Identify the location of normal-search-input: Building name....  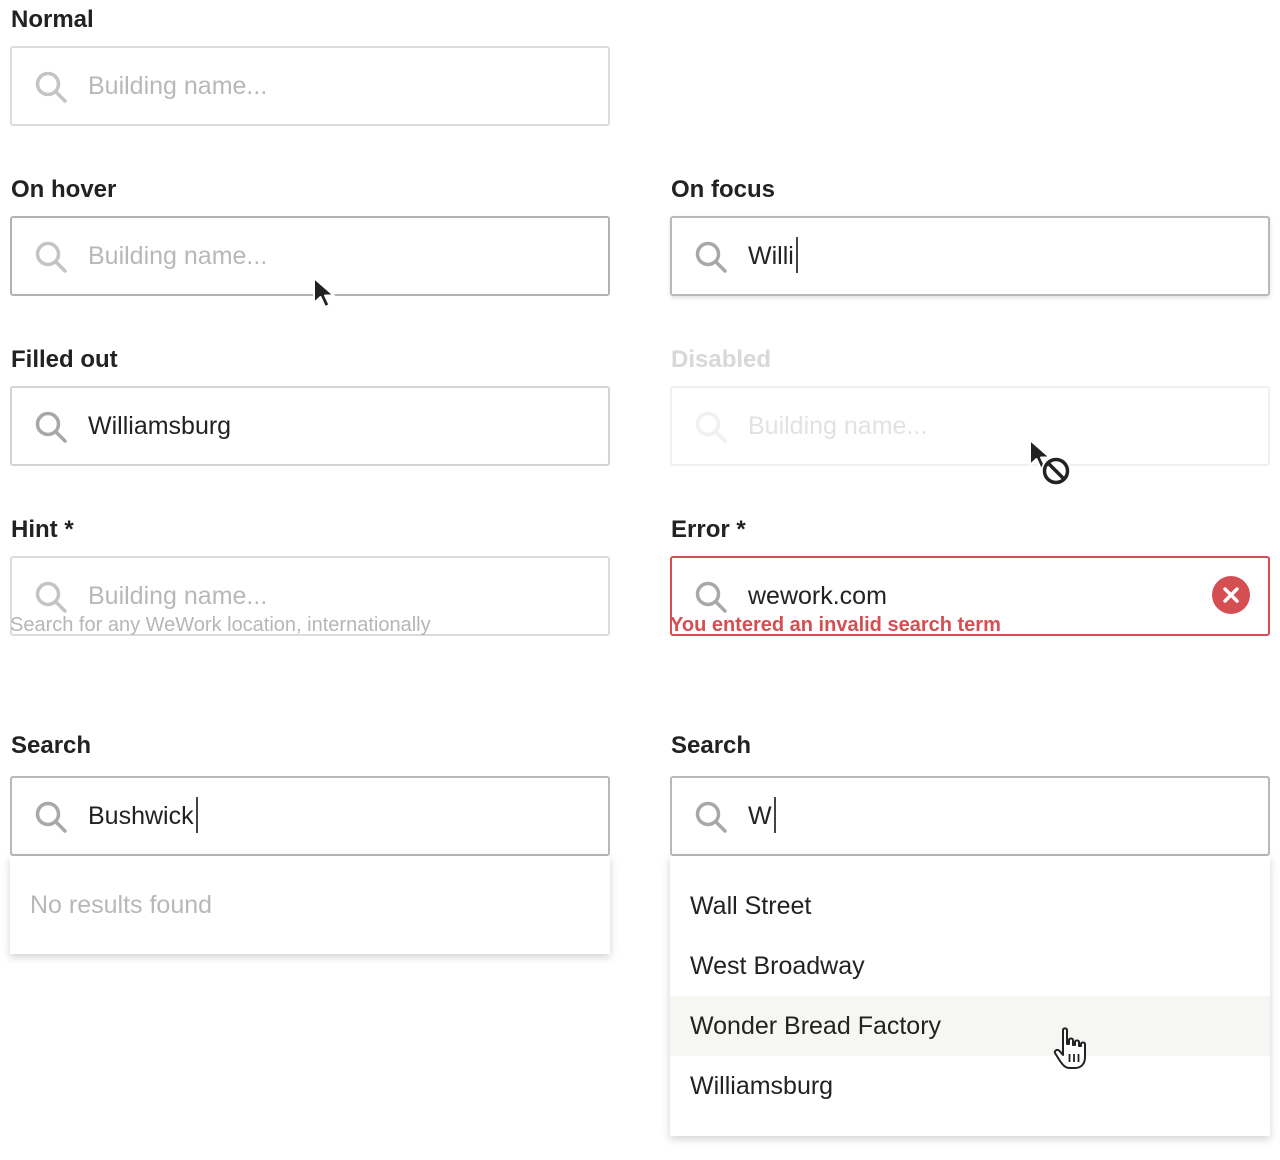
(310, 86).